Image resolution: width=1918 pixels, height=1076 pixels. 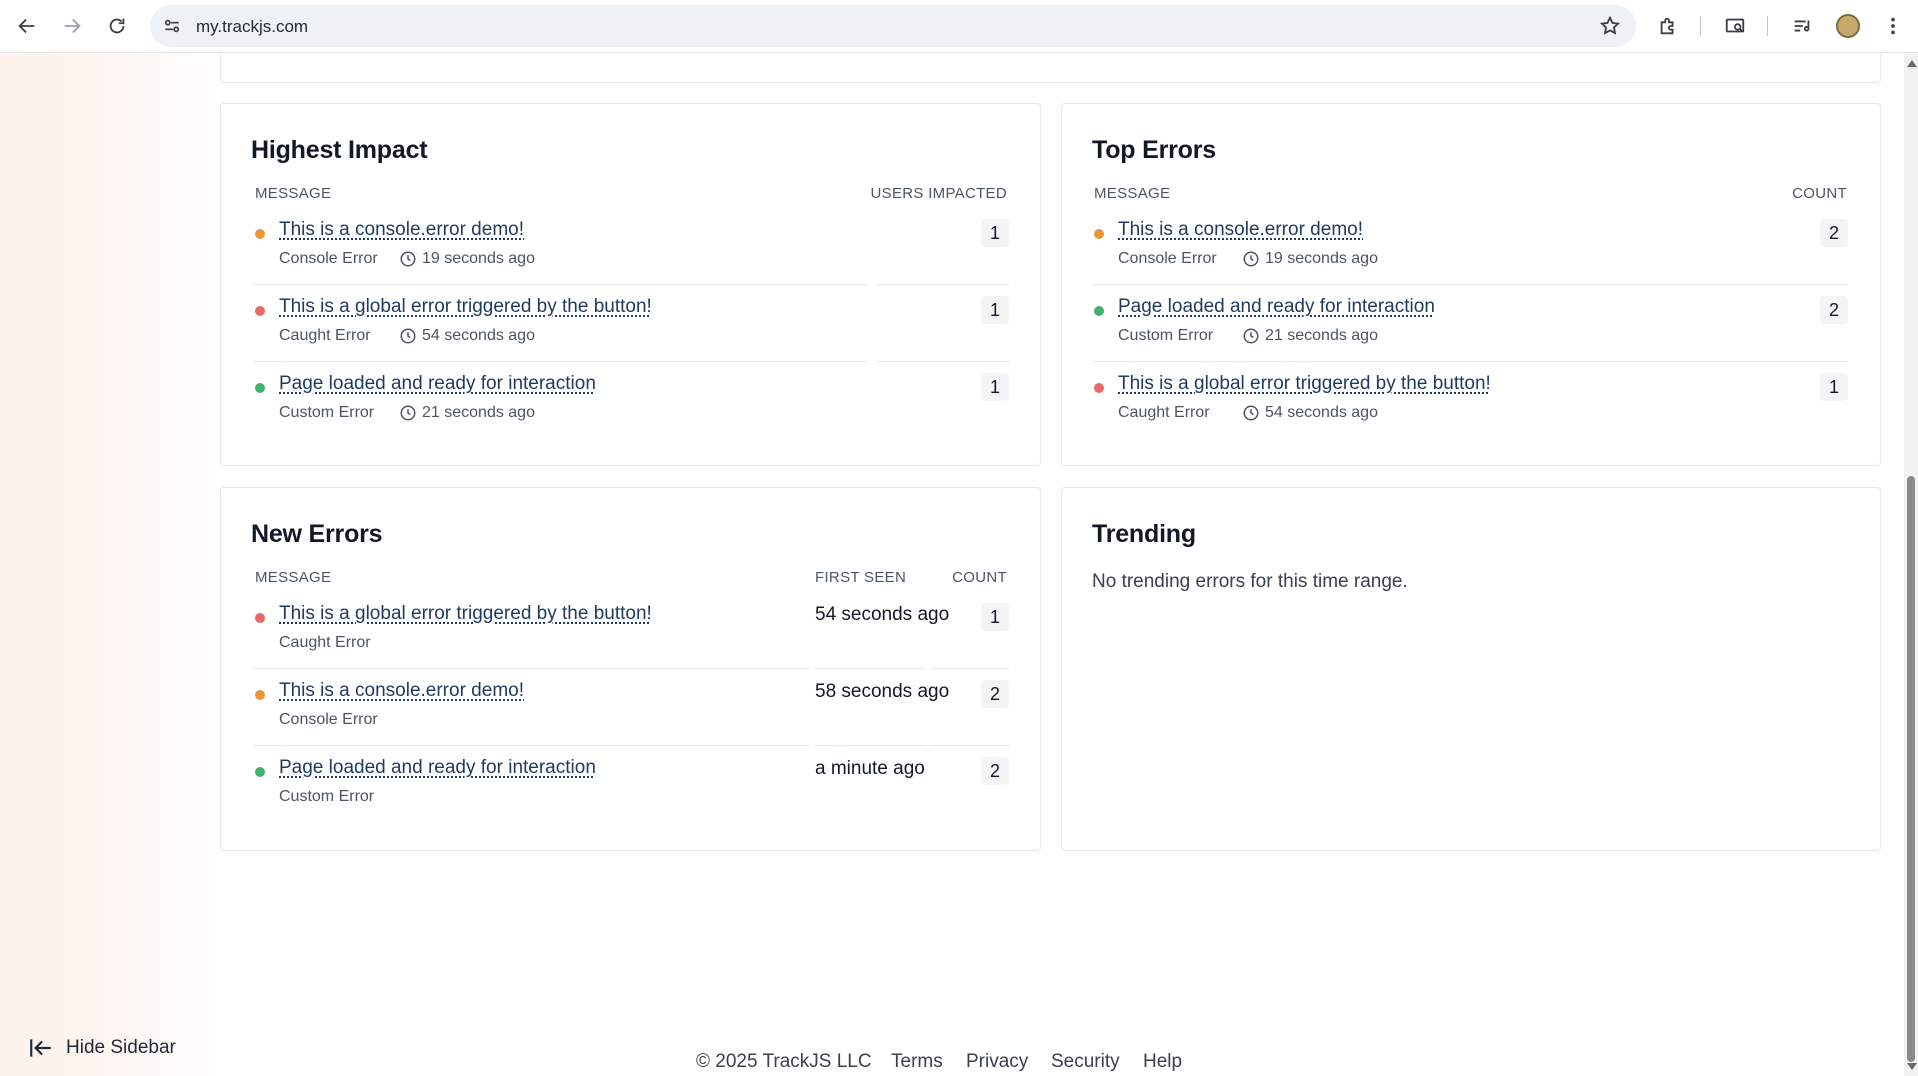 What do you see at coordinates (41, 1048) in the screenshot?
I see `collapse-sidebar-icon` at bounding box center [41, 1048].